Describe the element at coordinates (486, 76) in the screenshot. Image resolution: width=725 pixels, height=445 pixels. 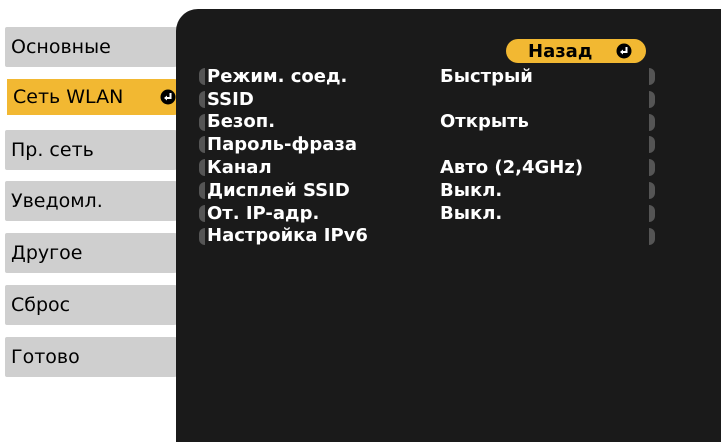
I see `setting-value: Быстрый` at that location.